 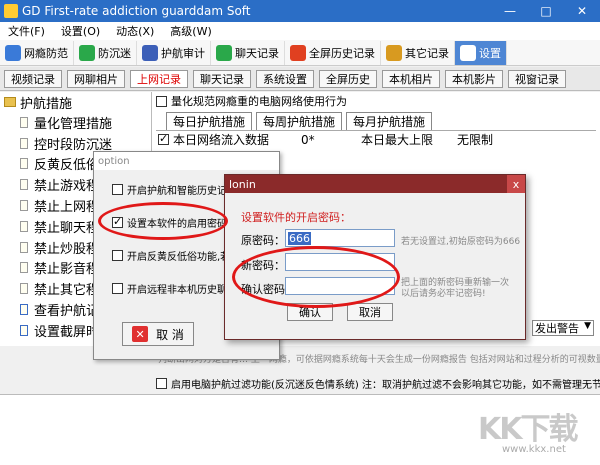 What do you see at coordinates (186, 161) in the screenshot?
I see `option-dialog-title: option` at bounding box center [186, 161].